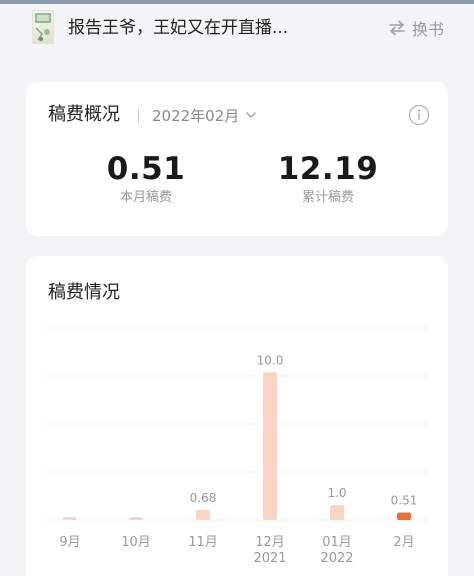 The height and width of the screenshot is (576, 474). I want to click on bar-value-label: 0.51, so click(404, 500).